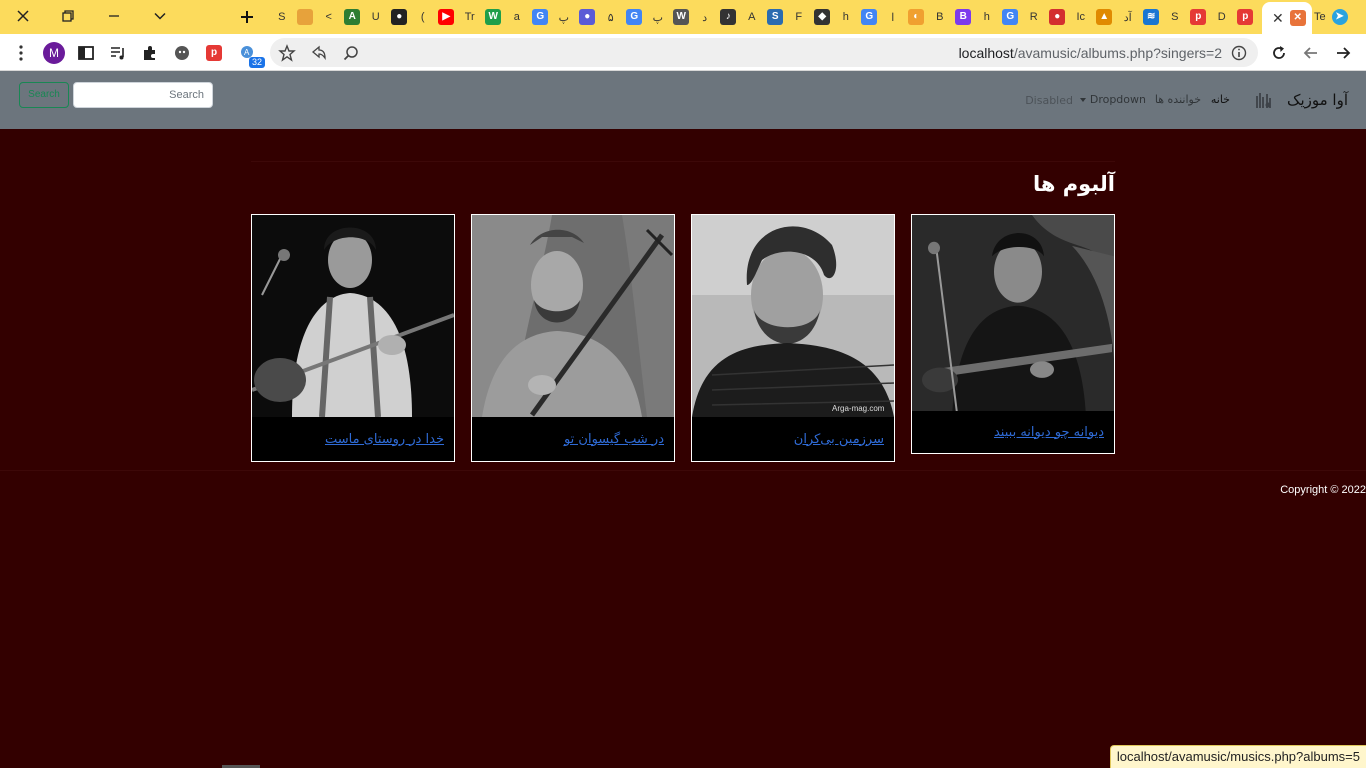 This screenshot has width=1366, height=768. I want to click on album-card: دیوانه چو دیوانه ببیند, so click(1013, 334).